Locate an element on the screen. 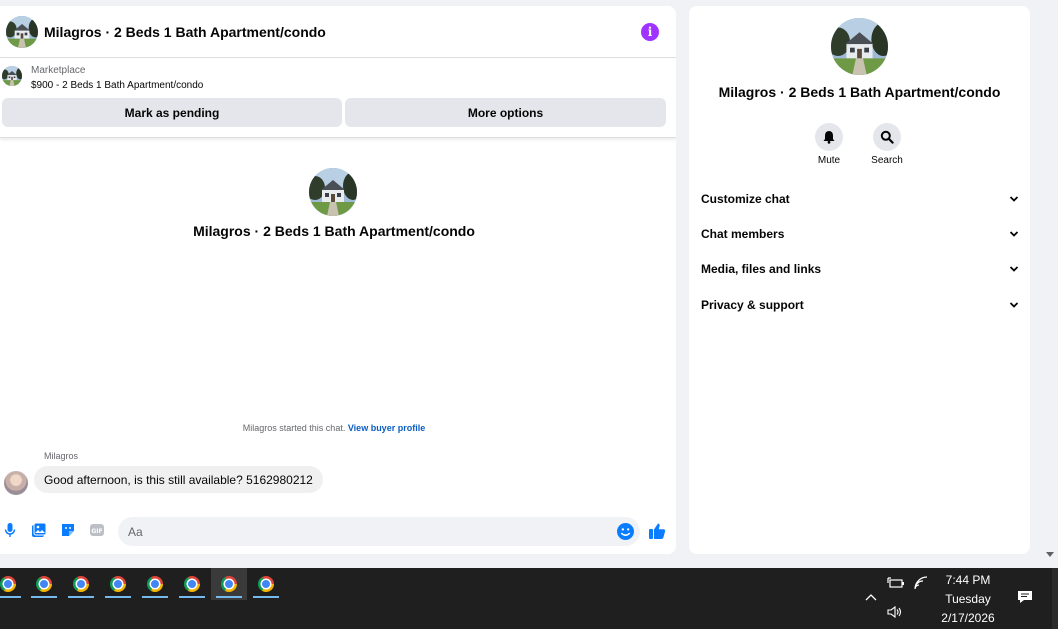  mute-button: Mute is located at coordinates (829, 144).